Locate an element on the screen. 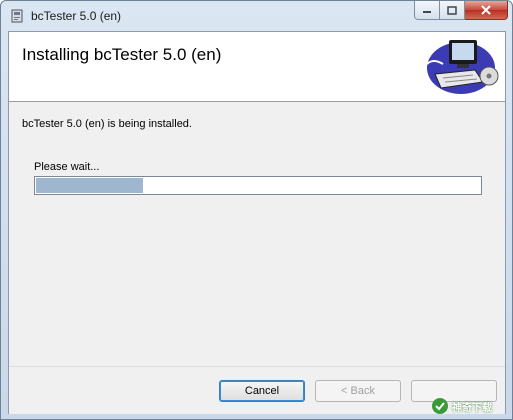 Image resolution: width=513 pixels, height=420 pixels. close-button is located at coordinates (486, 10).